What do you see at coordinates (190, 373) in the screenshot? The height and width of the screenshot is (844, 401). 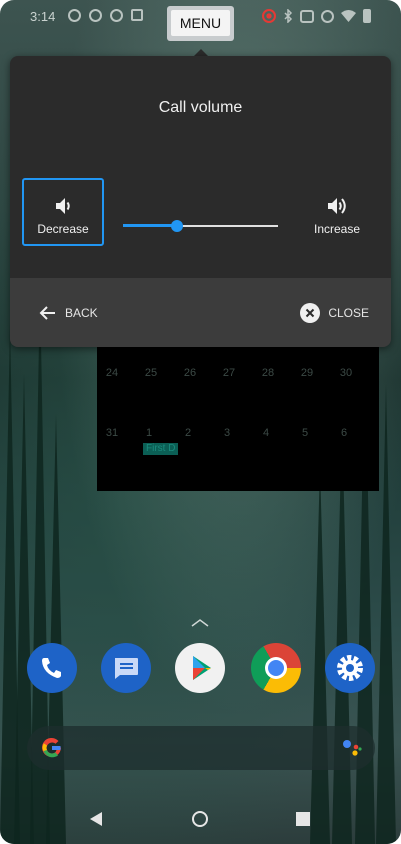 I see `calendar-day: 26` at bounding box center [190, 373].